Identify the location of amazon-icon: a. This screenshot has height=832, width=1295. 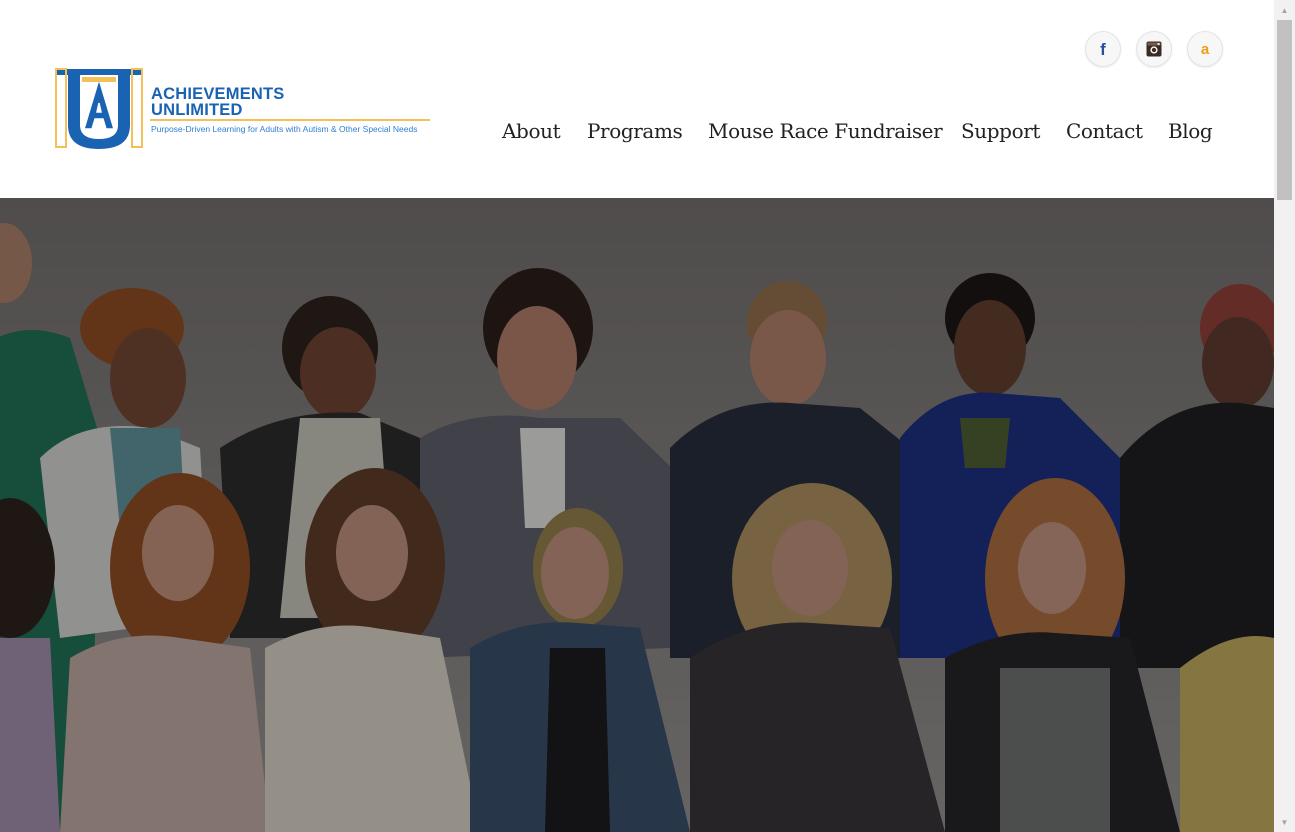
(1205, 49).